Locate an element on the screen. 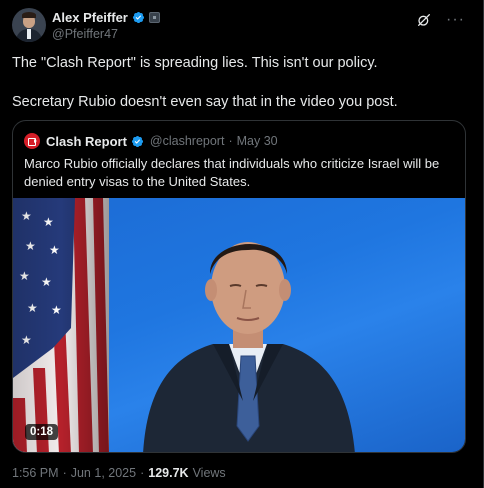 Image resolution: width=484 pixels, height=488 pixels. top-actions: ··· is located at coordinates (440, 20).